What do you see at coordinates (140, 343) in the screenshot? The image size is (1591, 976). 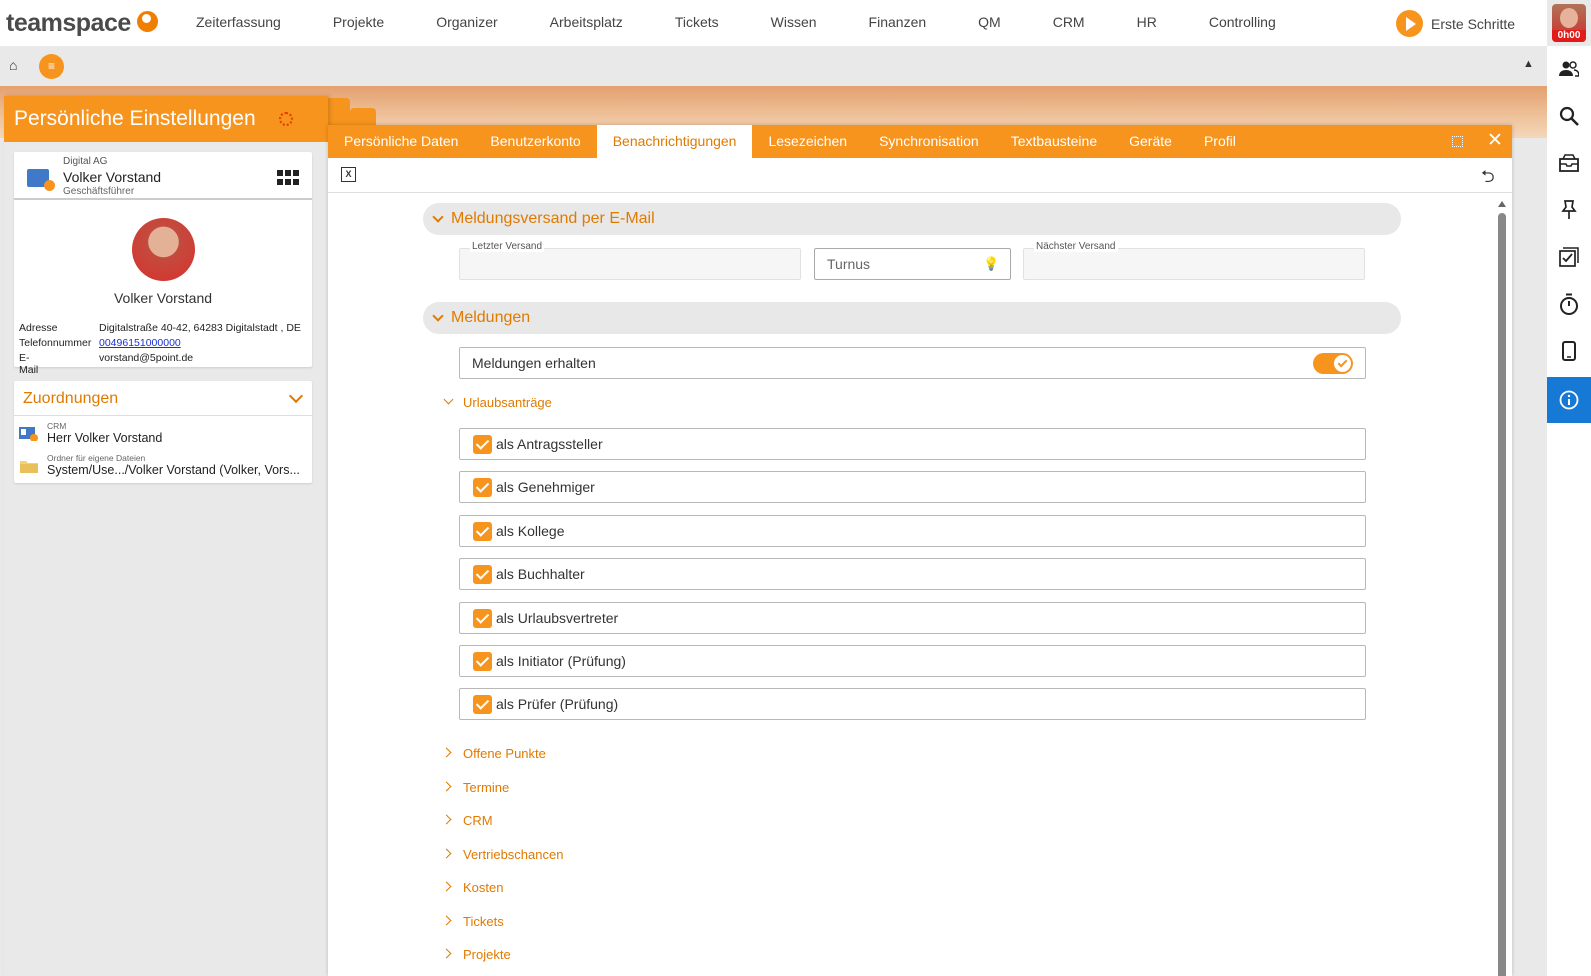 I see `phone-link: 00496151000000` at bounding box center [140, 343].